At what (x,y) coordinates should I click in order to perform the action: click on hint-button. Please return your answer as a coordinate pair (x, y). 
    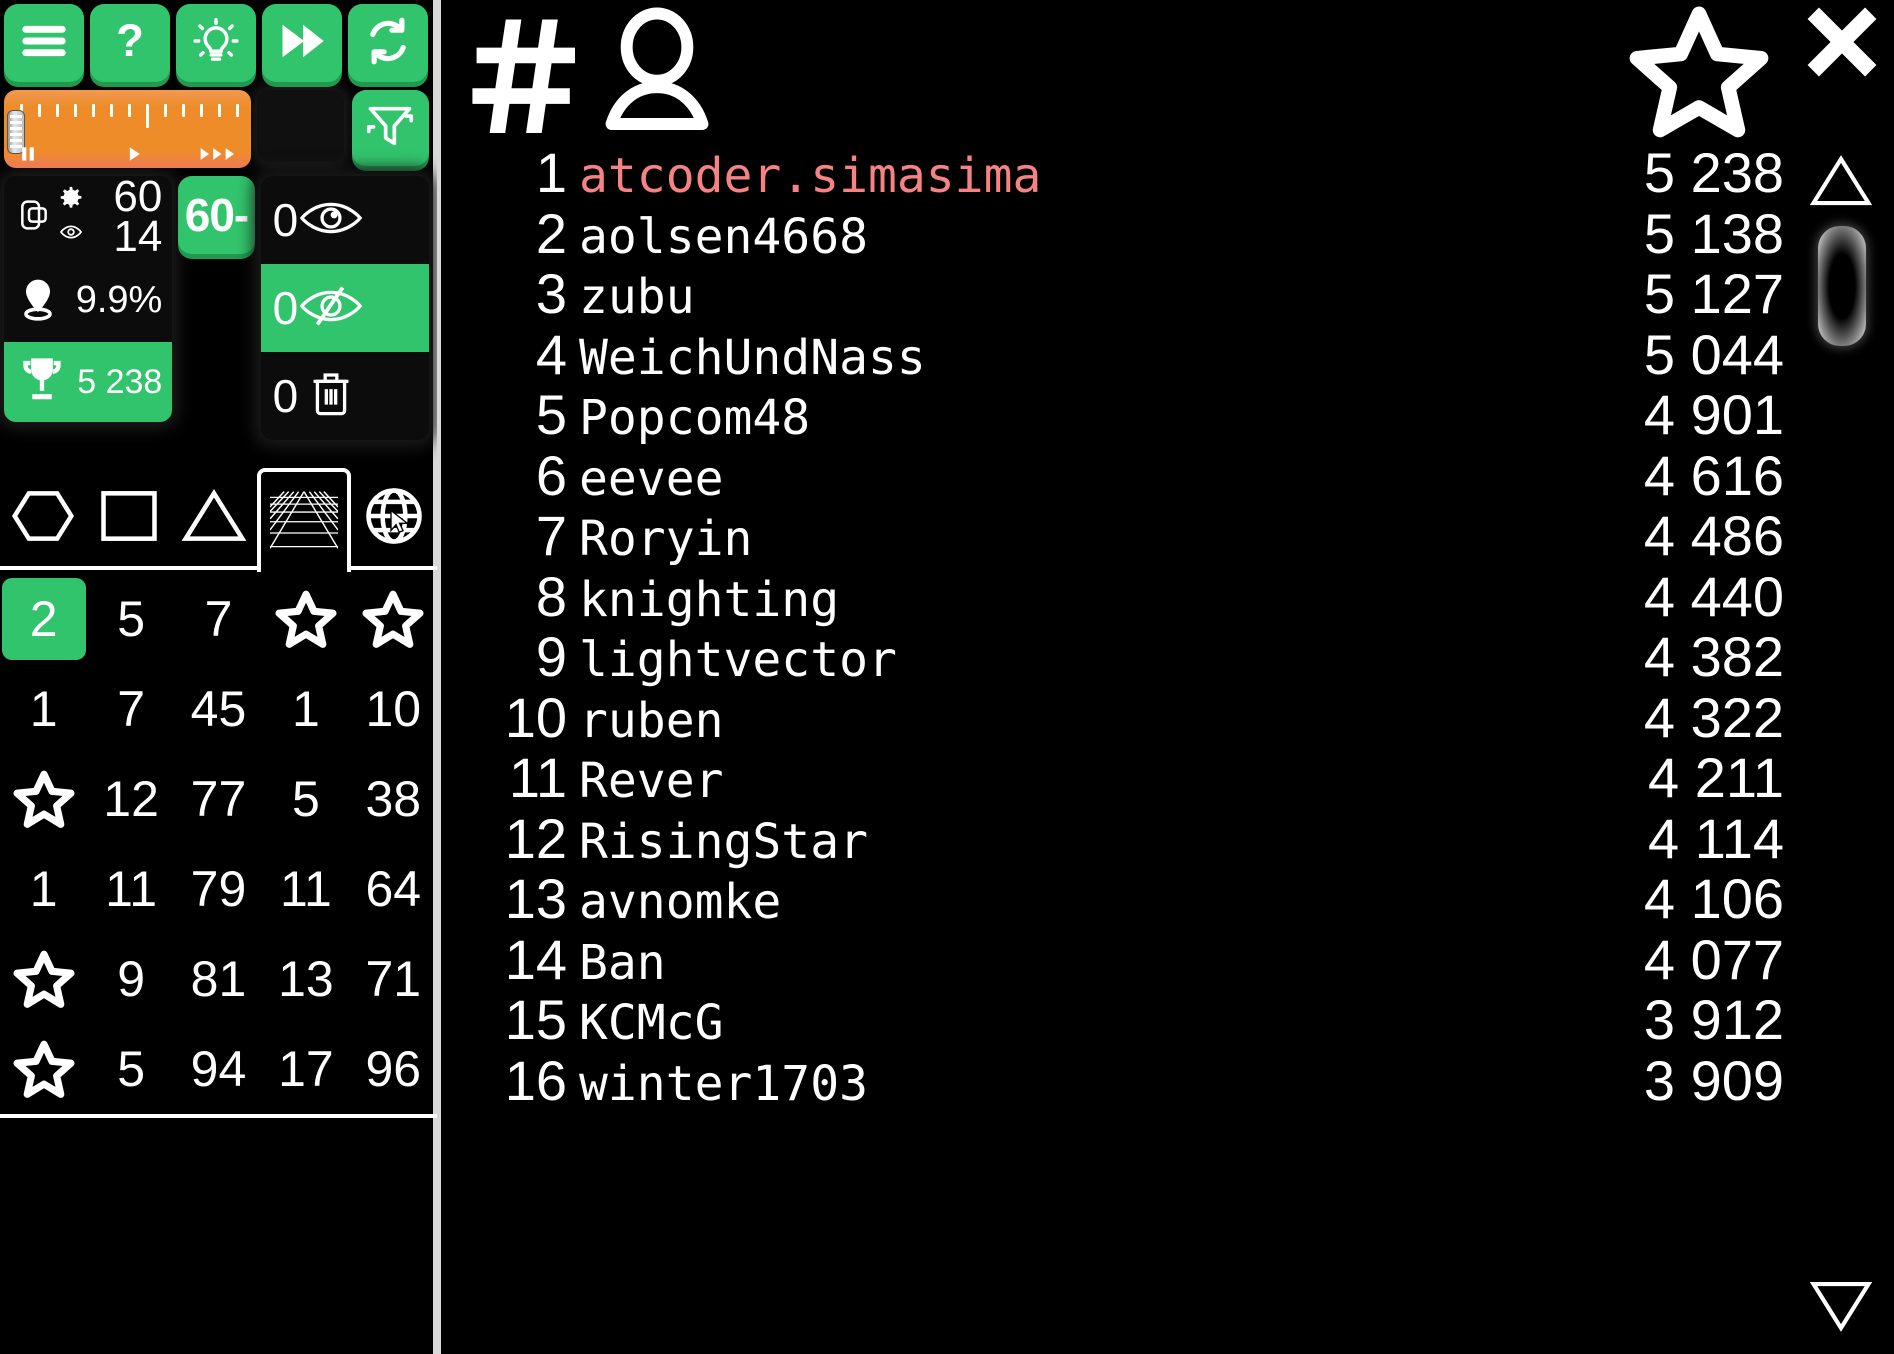
    Looking at the image, I should click on (216, 43).